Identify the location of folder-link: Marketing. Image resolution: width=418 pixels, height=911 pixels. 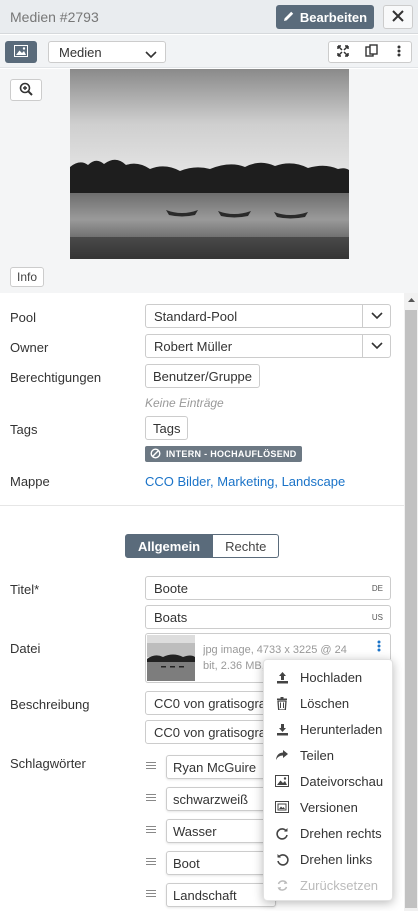
(245, 481).